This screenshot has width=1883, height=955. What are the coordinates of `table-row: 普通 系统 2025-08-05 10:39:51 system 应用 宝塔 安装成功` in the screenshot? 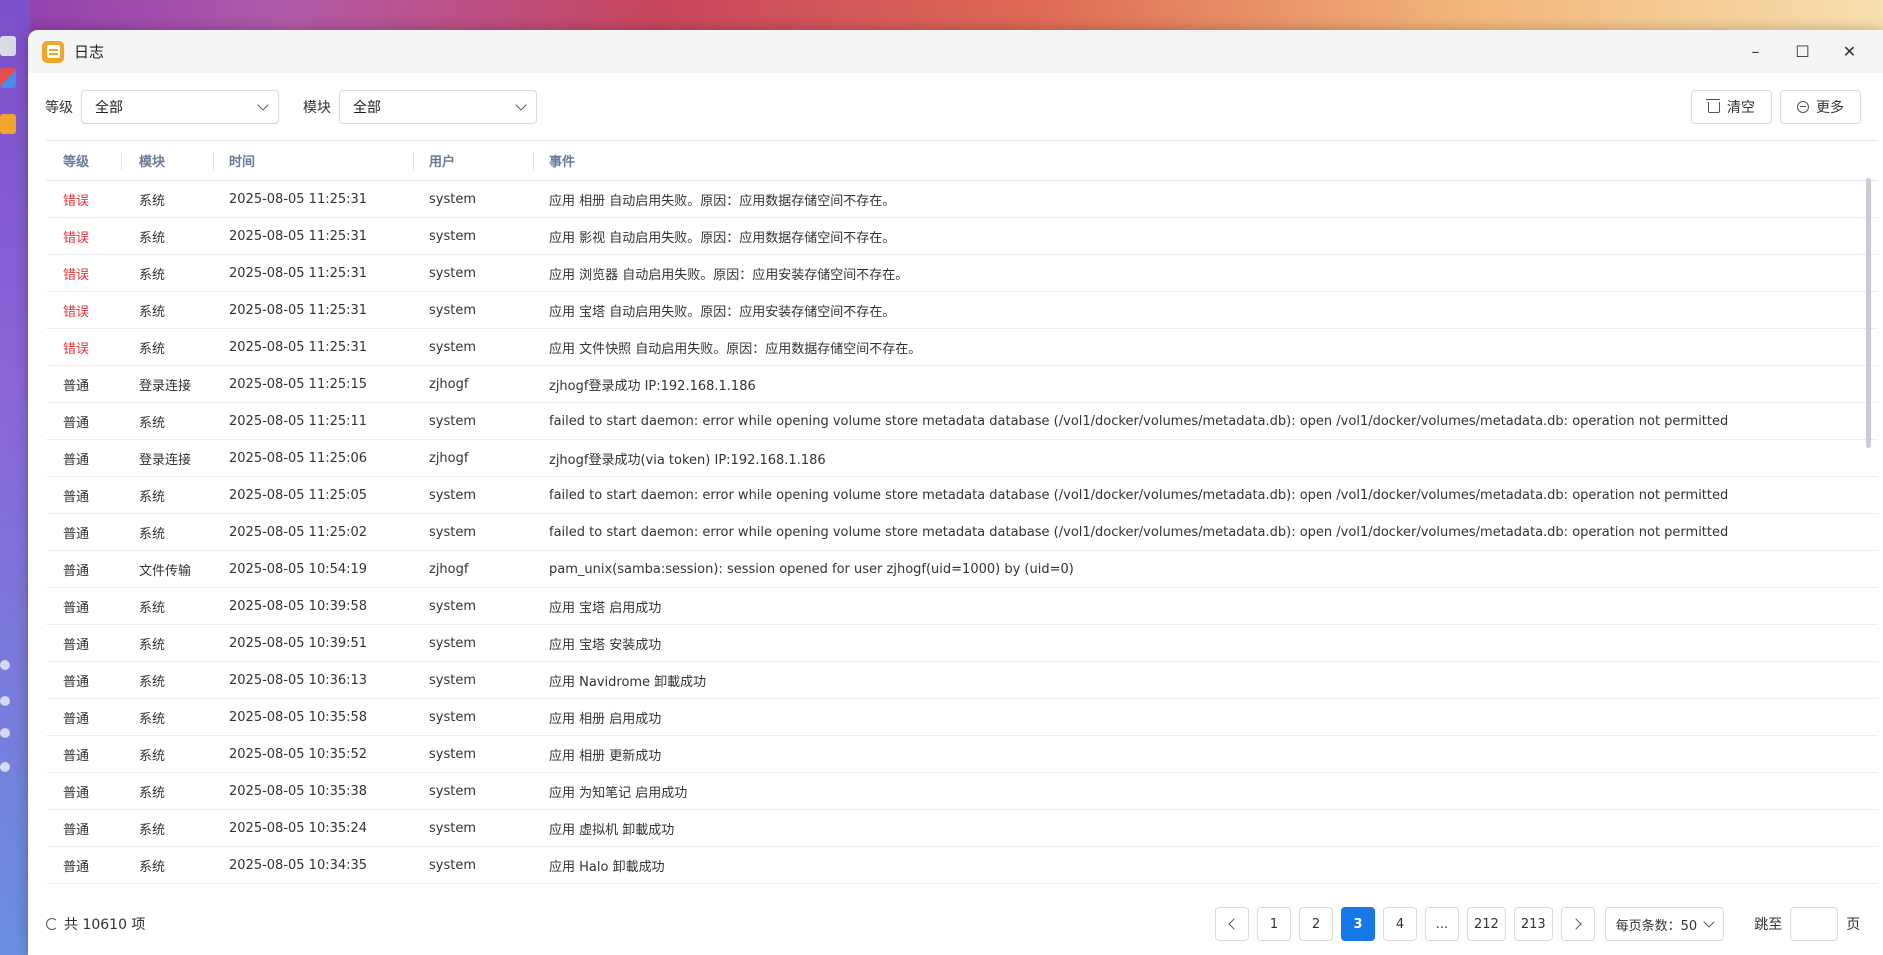 It's located at (962, 643).